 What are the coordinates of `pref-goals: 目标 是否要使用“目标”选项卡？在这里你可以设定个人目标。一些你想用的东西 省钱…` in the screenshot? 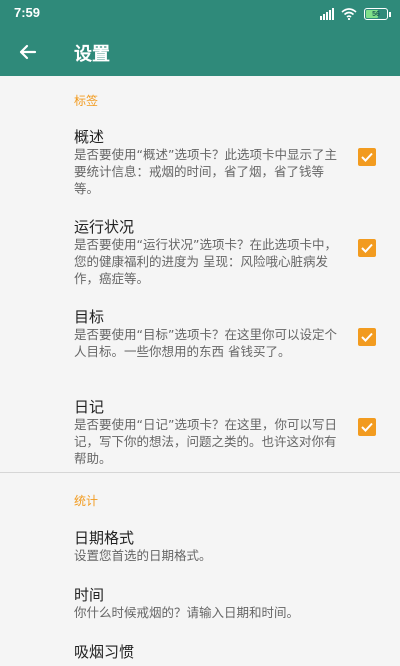 It's located at (200, 341).